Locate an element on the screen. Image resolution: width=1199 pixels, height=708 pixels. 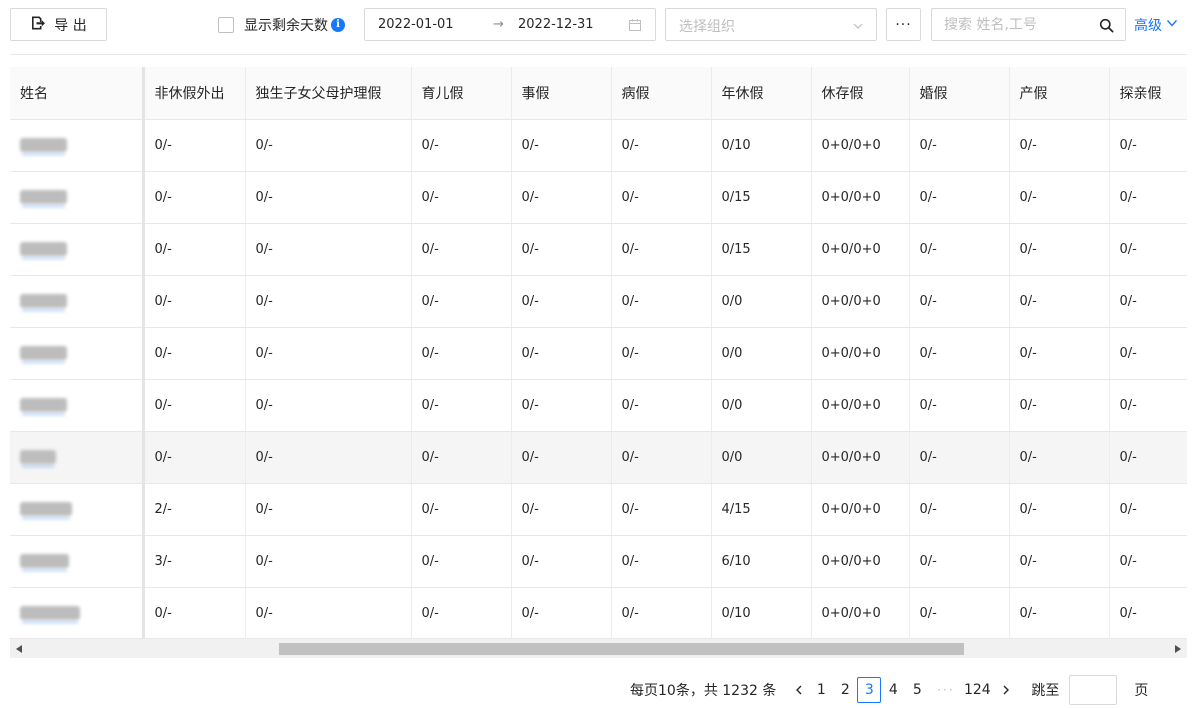
page-item: 1 is located at coordinates (821, 690).